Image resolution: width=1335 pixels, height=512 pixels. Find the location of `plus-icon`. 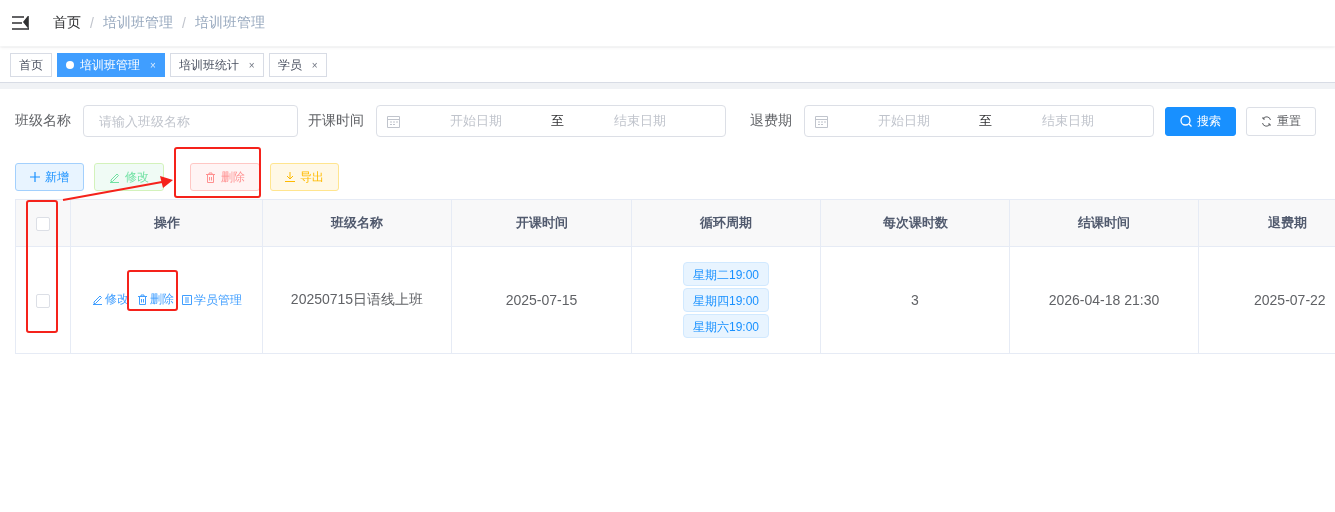

plus-icon is located at coordinates (35, 177).